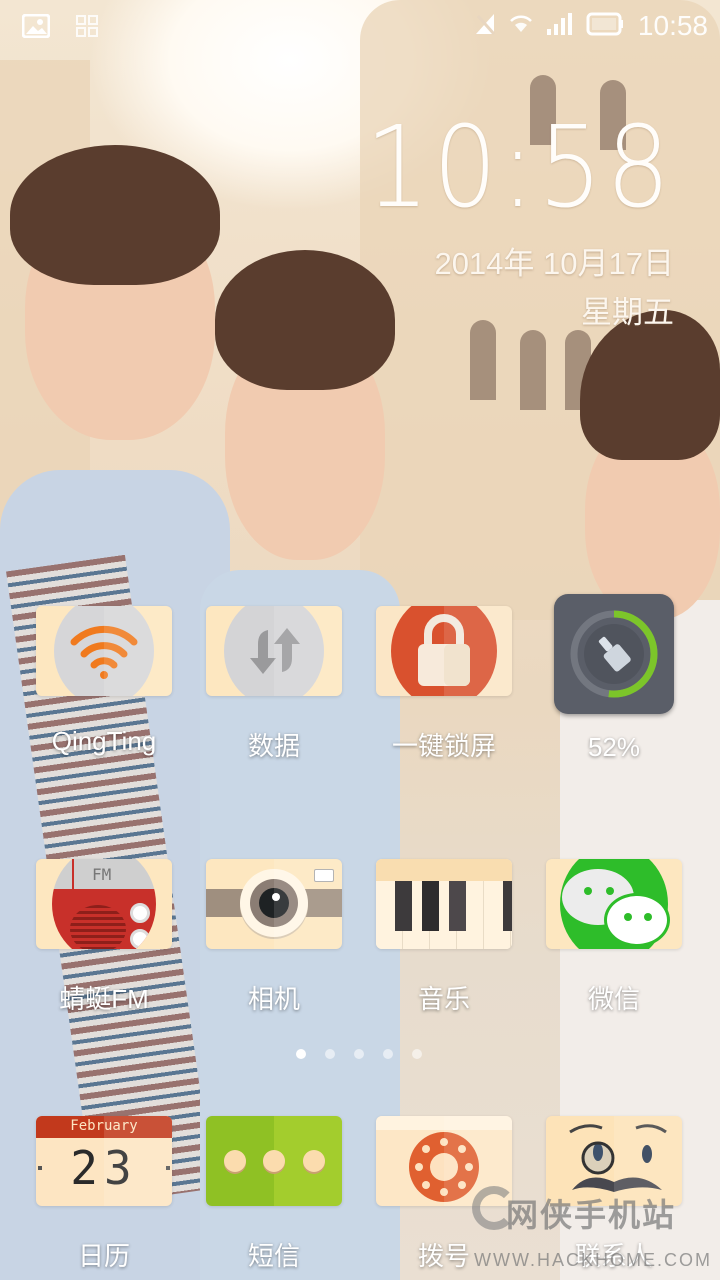 Image resolution: width=720 pixels, height=1280 pixels. Describe the element at coordinates (554, 263) in the screenshot. I see `clock-date: 2014年 10月17日` at that location.